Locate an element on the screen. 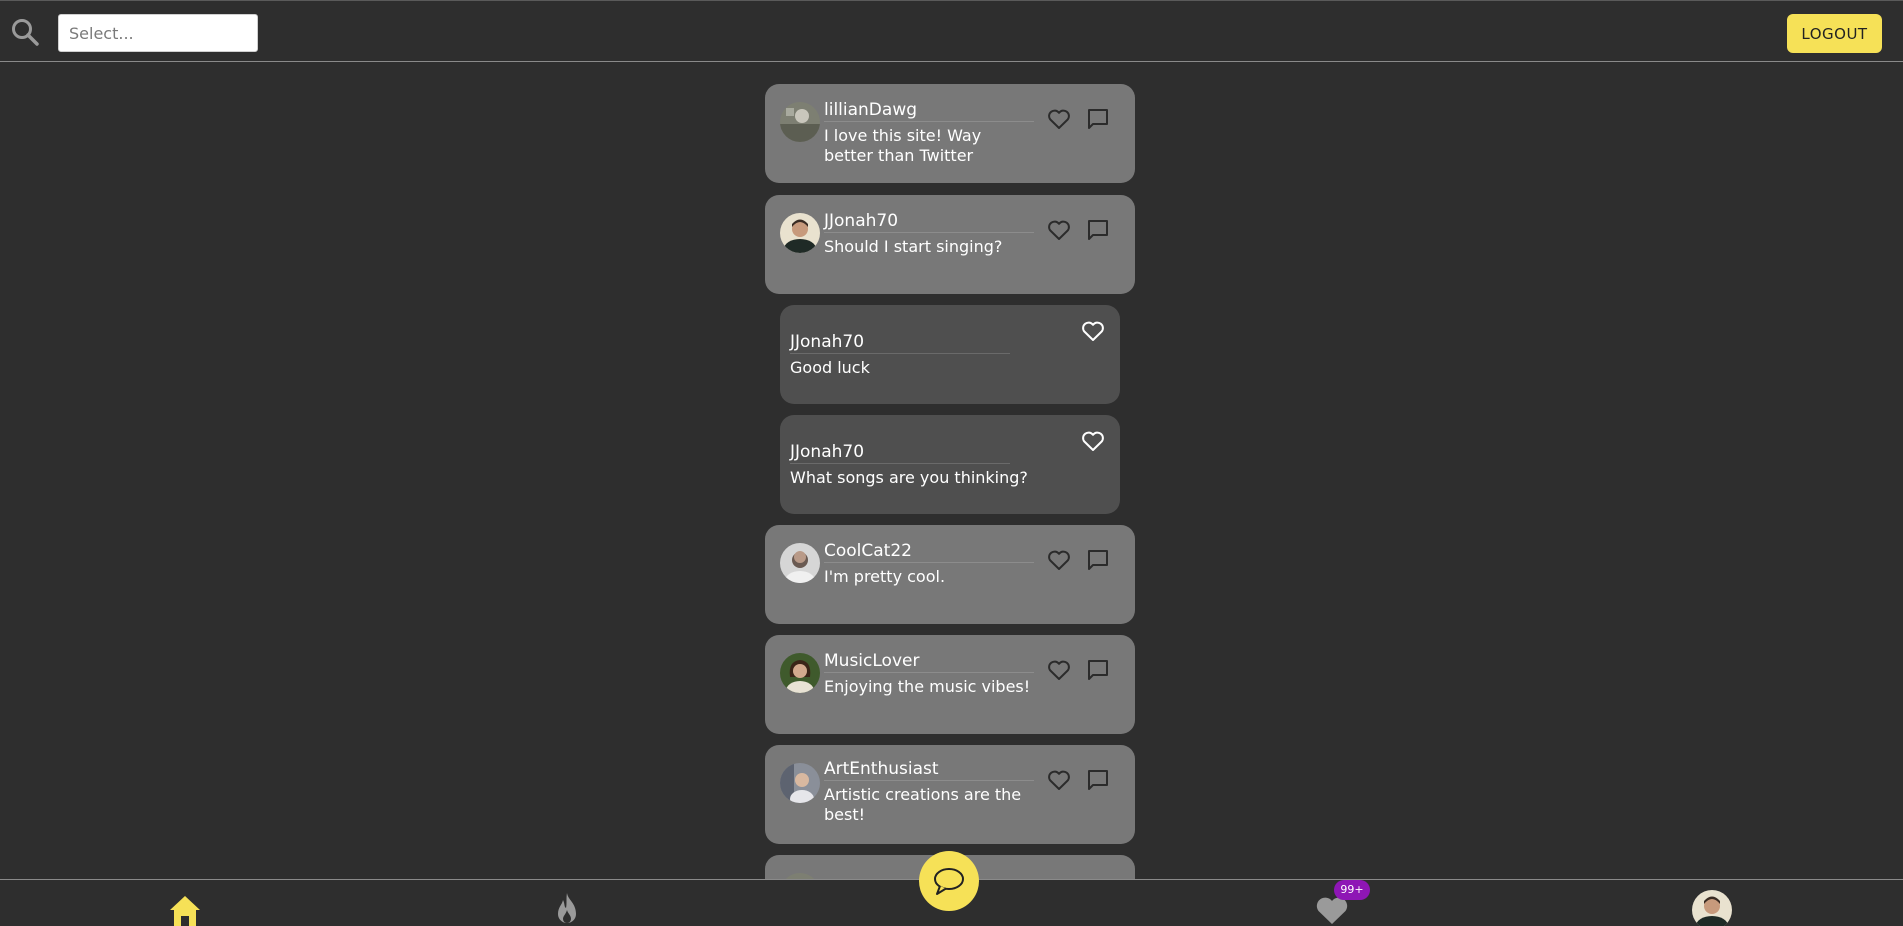 The image size is (1903, 926). search-input is located at coordinates (158, 33).